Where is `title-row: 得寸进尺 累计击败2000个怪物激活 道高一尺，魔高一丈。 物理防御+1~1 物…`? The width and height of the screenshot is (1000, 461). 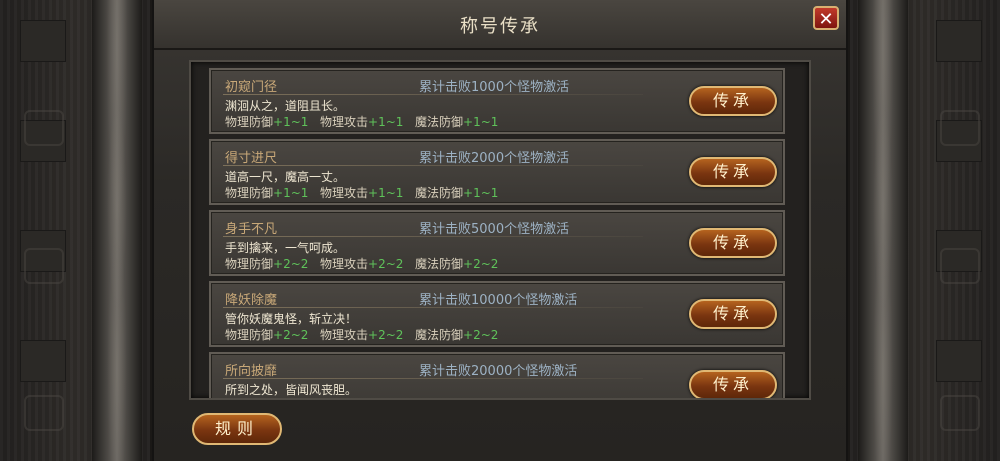
title-row: 得寸进尺 累计击败2000个怪物激活 道高一尺，魔高一丈。 物理防御+1~1 物… is located at coordinates (497, 172).